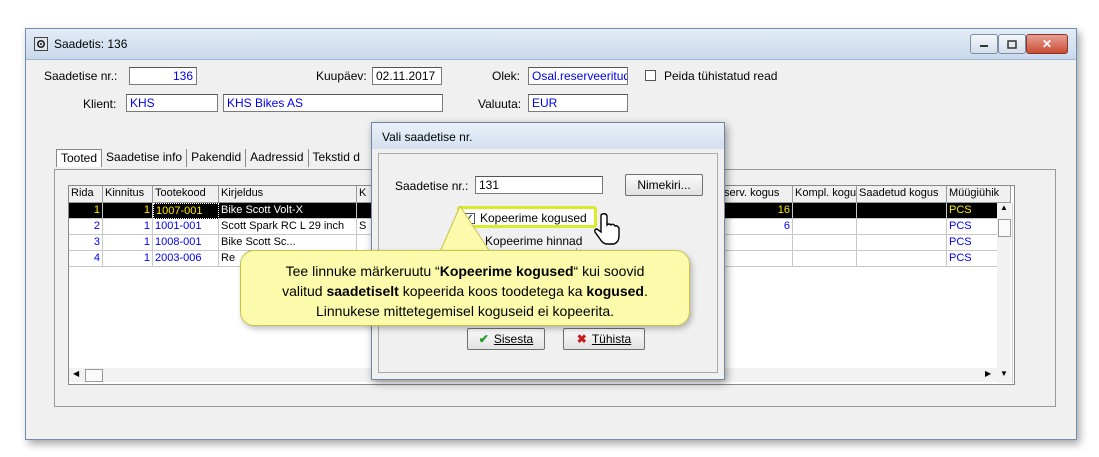 This screenshot has height=457, width=1099. What do you see at coordinates (551, 44) in the screenshot?
I see `title-bar: Saadetis: 136 ✕` at bounding box center [551, 44].